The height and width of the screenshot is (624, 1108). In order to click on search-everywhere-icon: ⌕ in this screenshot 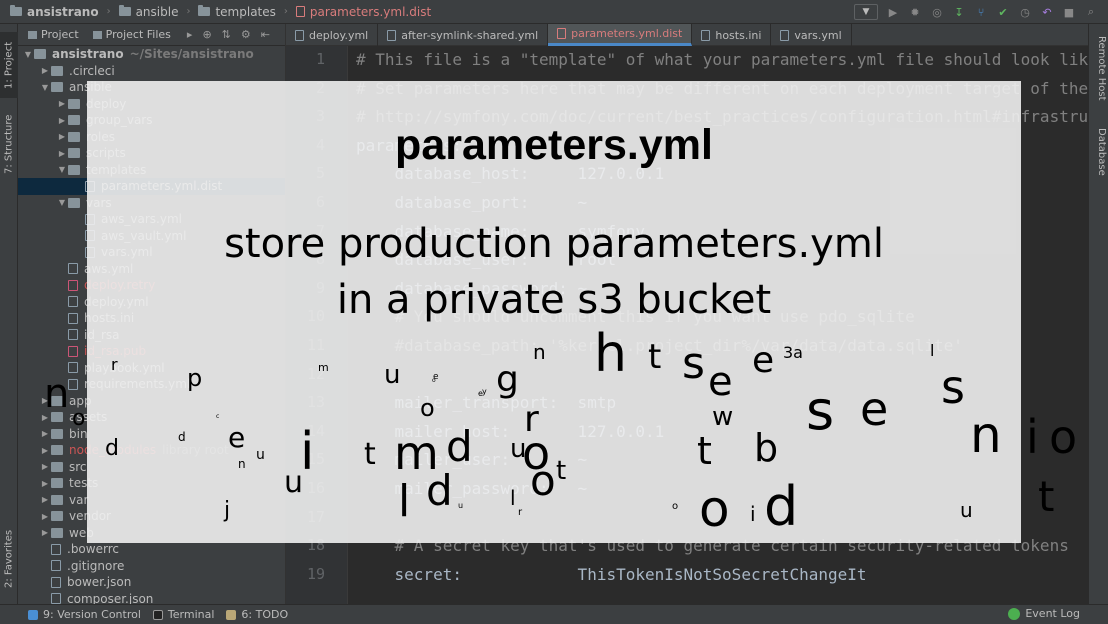, I will do `click(1091, 12)`.